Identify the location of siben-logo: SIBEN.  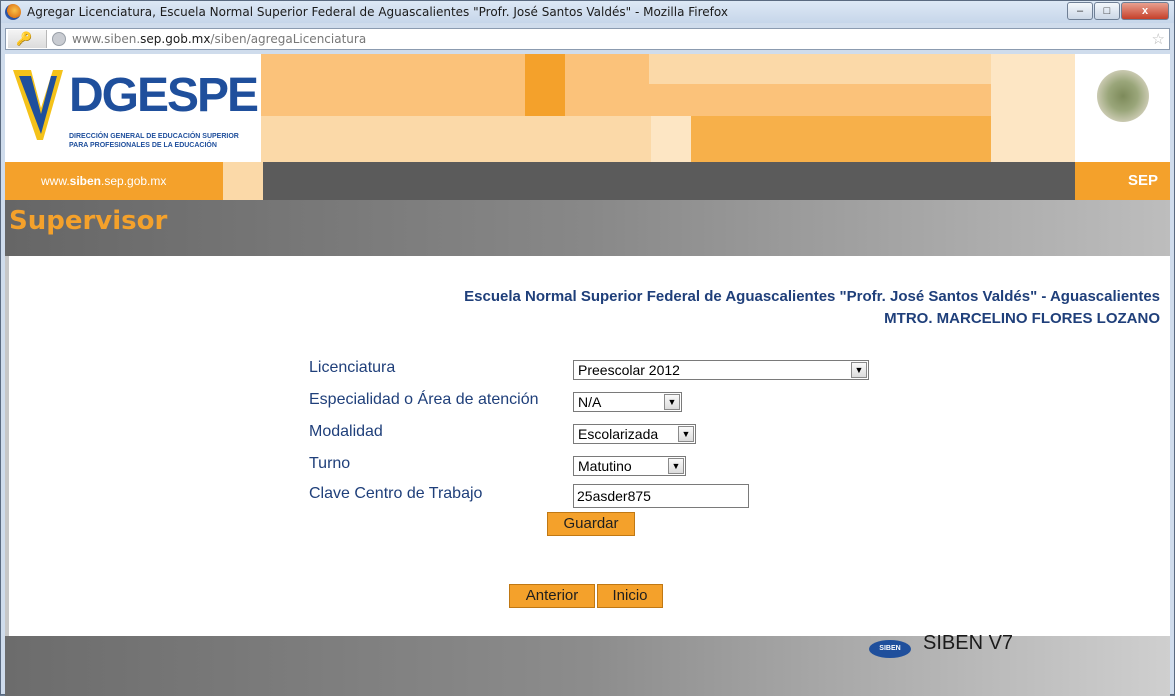
(890, 649).